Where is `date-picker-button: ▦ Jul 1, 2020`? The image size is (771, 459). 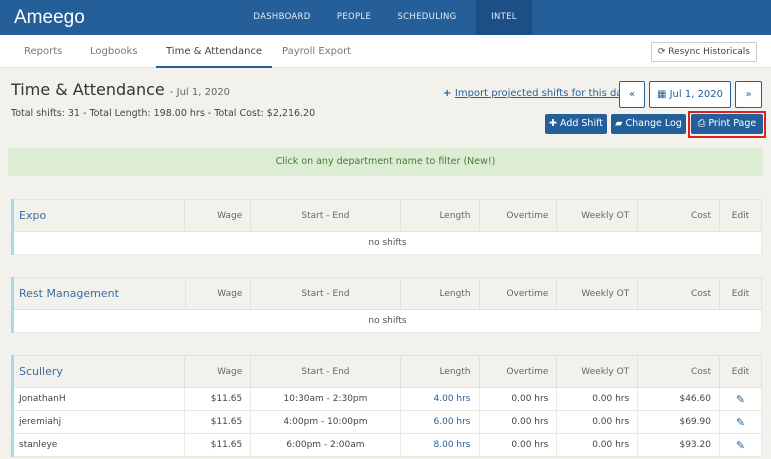 date-picker-button: ▦ Jul 1, 2020 is located at coordinates (690, 94).